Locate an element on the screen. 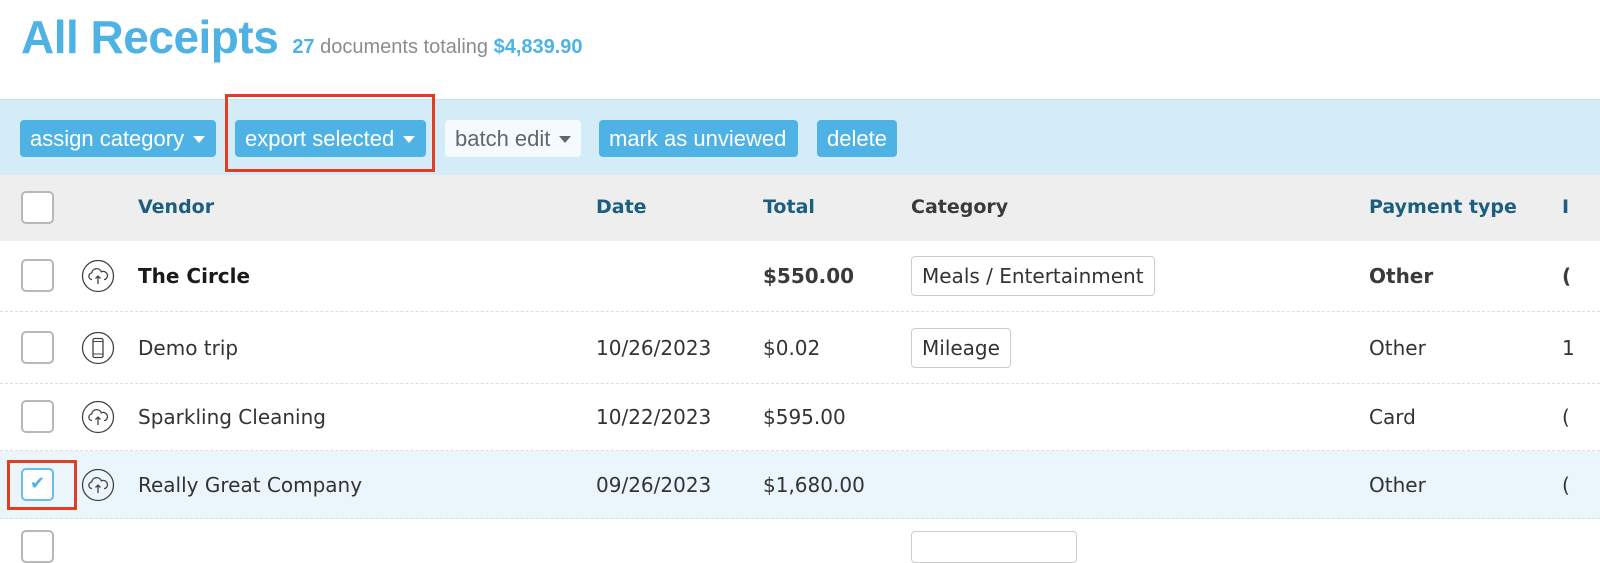  column-header-date: Date is located at coordinates (621, 207).